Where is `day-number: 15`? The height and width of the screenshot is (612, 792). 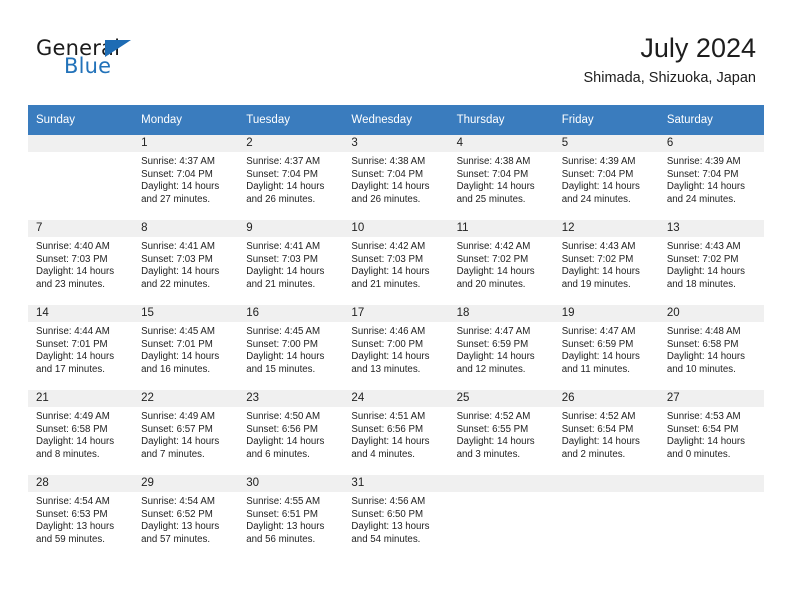 day-number: 15 is located at coordinates (186, 313).